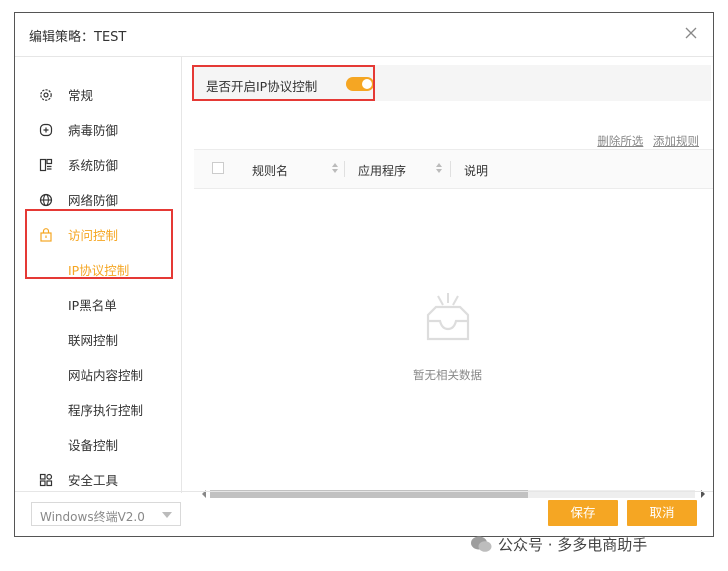  I want to click on sidebar-item-program-control: 程序执行控制, so click(98, 409).